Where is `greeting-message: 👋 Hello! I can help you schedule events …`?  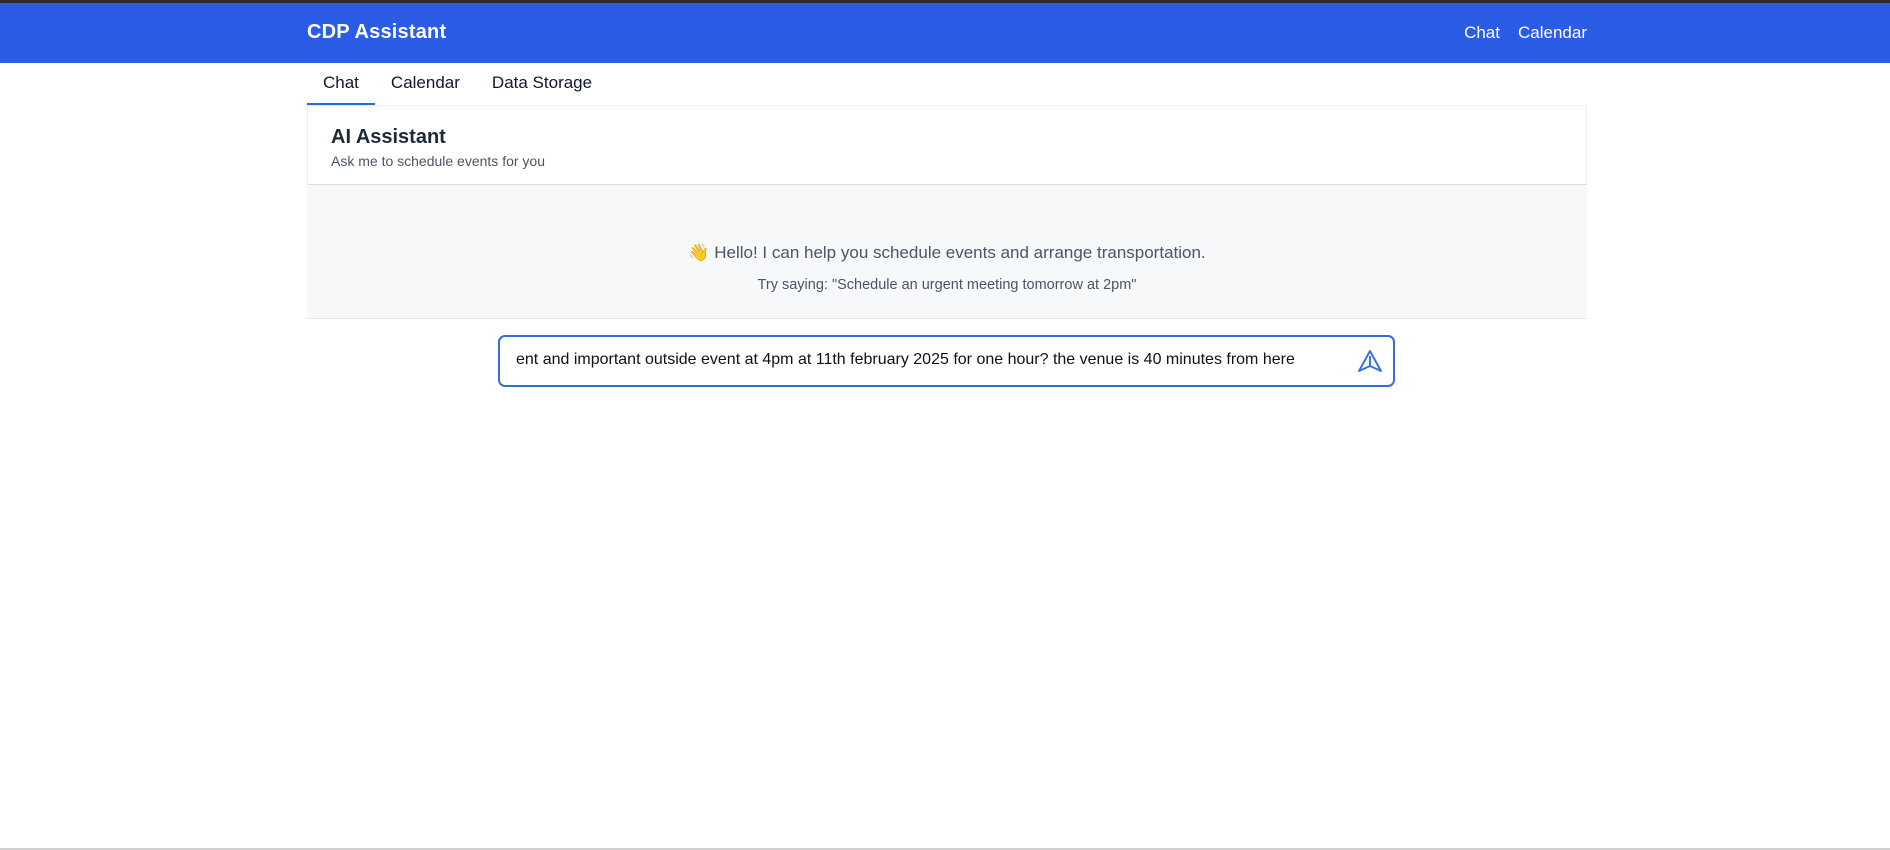
greeting-message: 👋 Hello! I can help you schedule events … is located at coordinates (947, 253).